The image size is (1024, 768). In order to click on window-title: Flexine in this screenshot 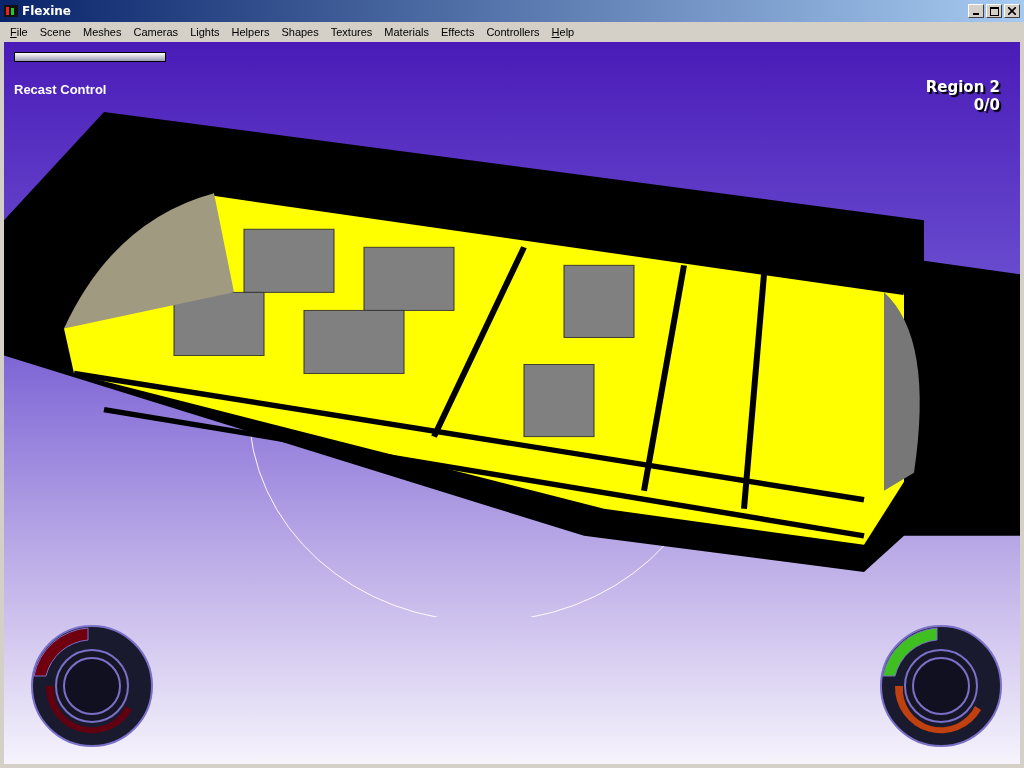, I will do `click(47, 11)`.